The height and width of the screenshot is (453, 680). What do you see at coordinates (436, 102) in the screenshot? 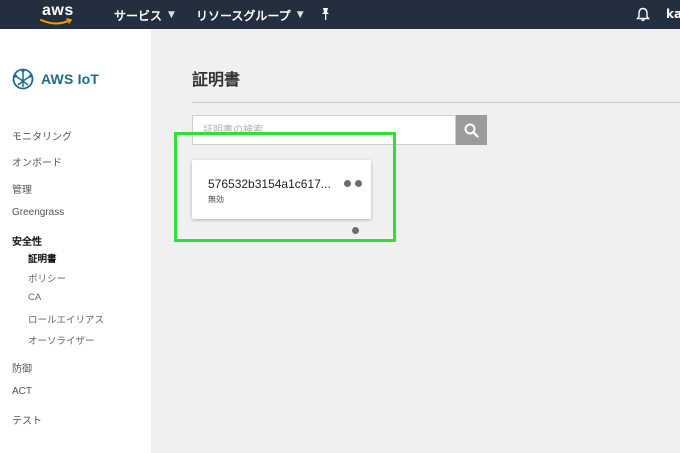
I see `title-divider` at bounding box center [436, 102].